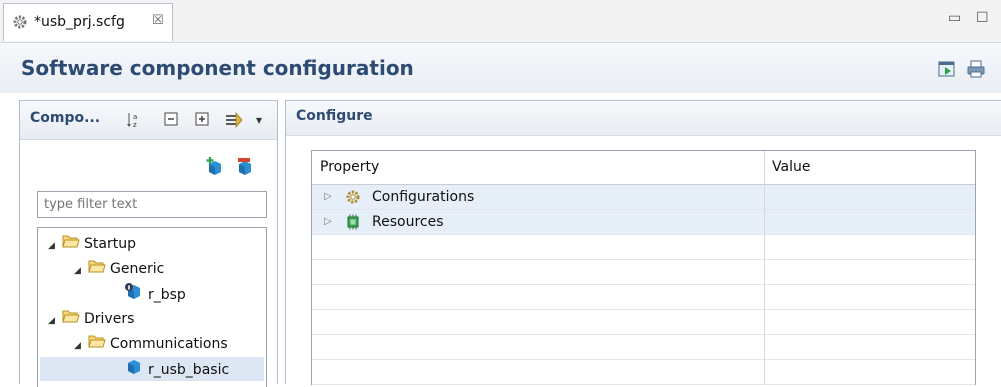 The height and width of the screenshot is (387, 1001). What do you see at coordinates (79, 22) in the screenshot?
I see `tab-title: *usb_prj.scfg` at bounding box center [79, 22].